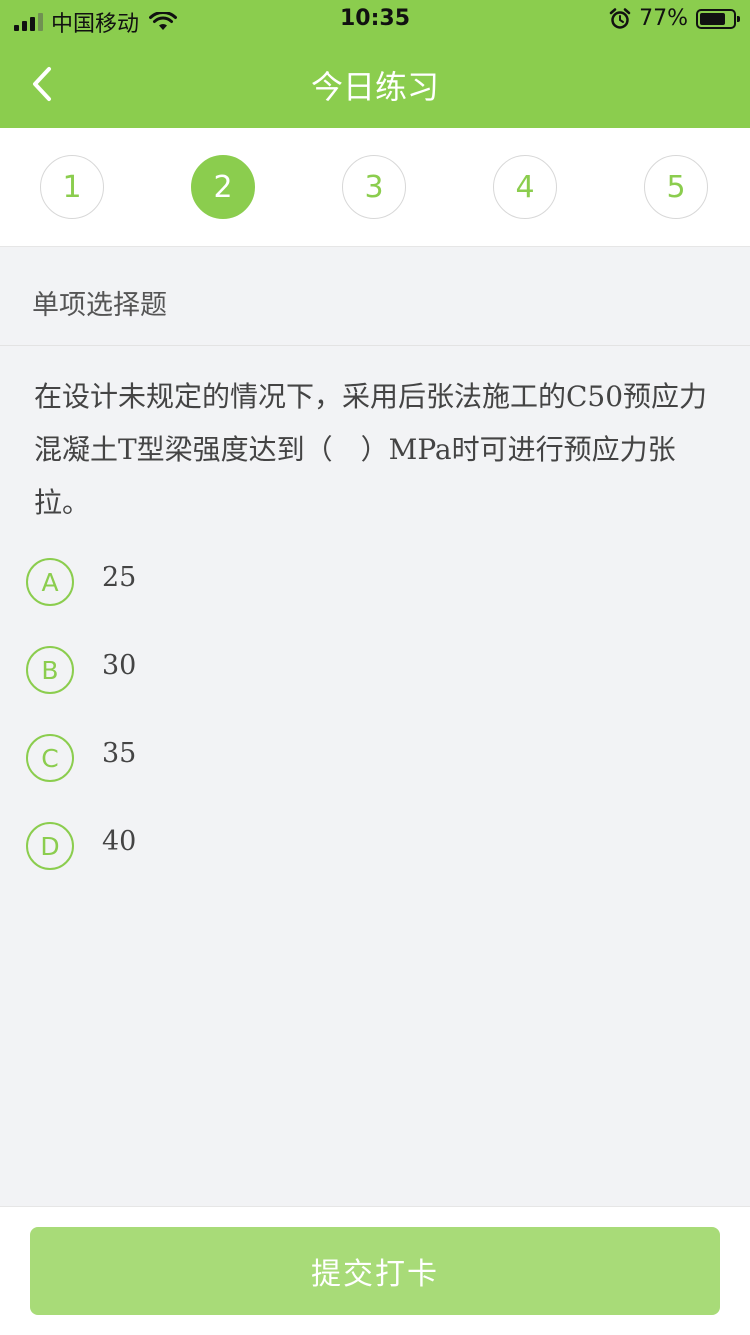 Image resolution: width=750 pixels, height=1335 pixels. I want to click on option-letter: D, so click(50, 846).